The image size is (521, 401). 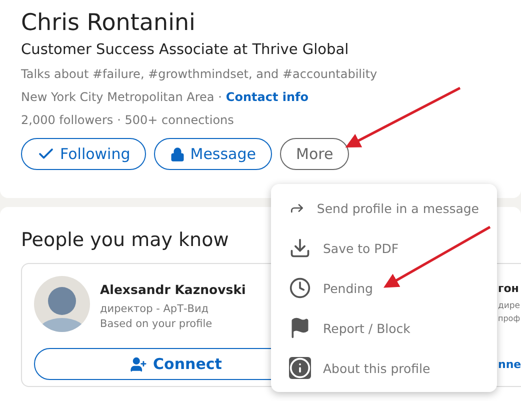 I want to click on person-headline: дире, so click(x=509, y=306).